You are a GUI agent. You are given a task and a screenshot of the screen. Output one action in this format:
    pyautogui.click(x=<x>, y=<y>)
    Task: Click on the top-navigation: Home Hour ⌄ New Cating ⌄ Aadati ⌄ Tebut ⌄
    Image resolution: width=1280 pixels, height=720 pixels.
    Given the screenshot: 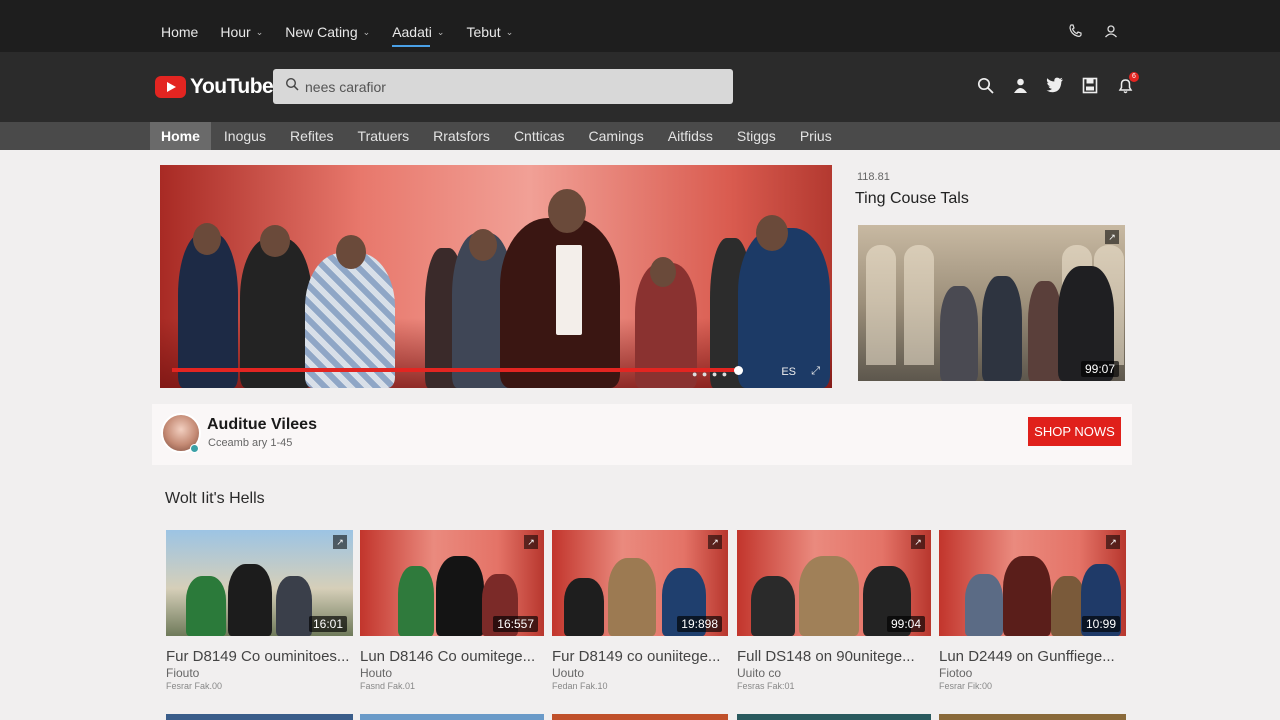 What is the action you would take?
    pyautogui.click(x=640, y=26)
    